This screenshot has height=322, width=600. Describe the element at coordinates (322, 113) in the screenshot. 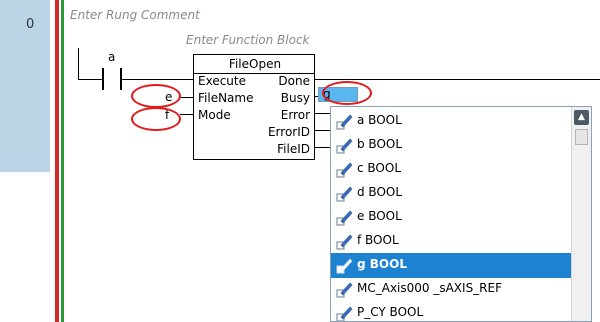

I see `error-output-wire` at that location.